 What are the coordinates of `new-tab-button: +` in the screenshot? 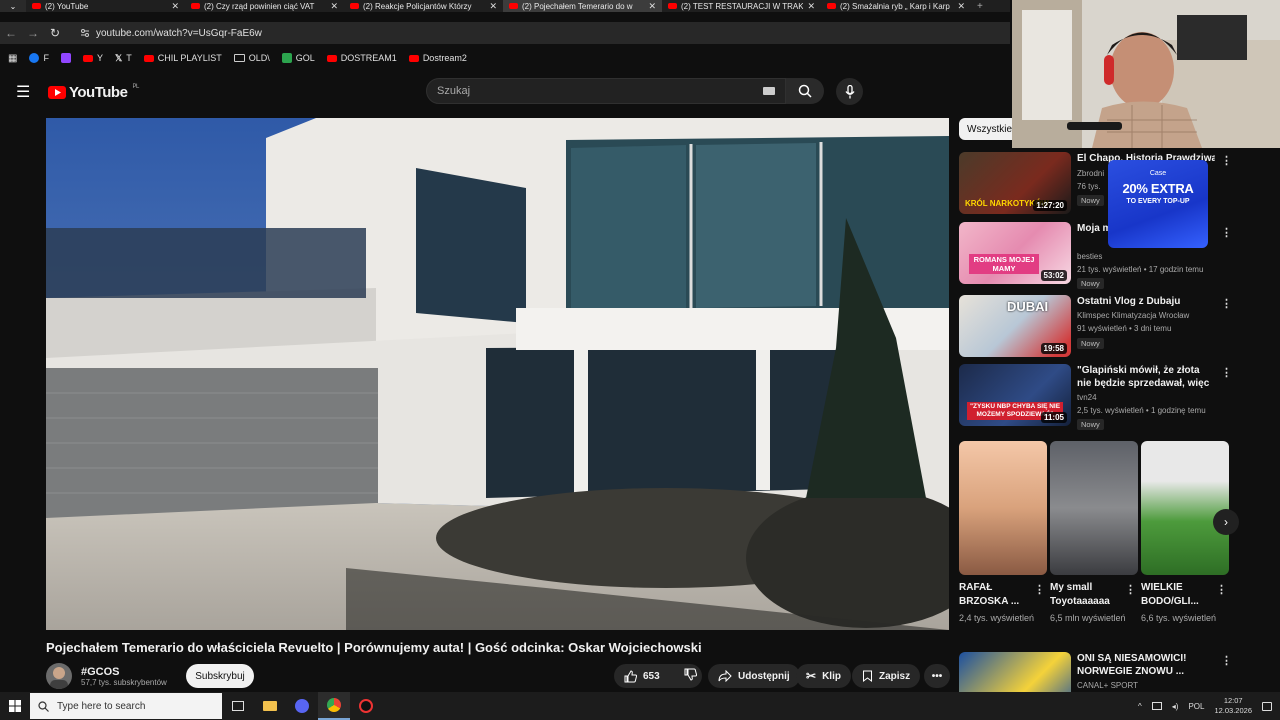 It's located at (980, 6).